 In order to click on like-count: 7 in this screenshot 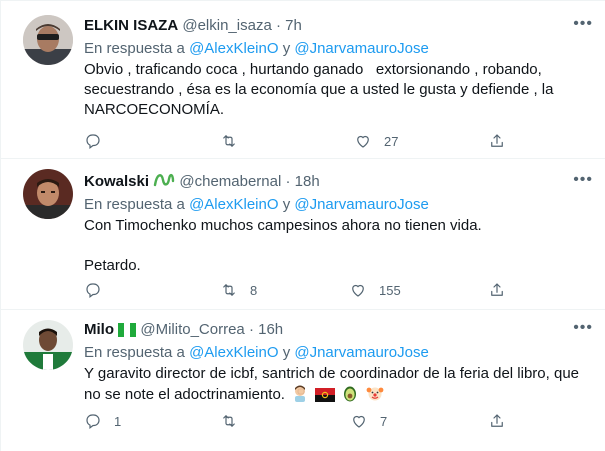, I will do `click(384, 421)`.